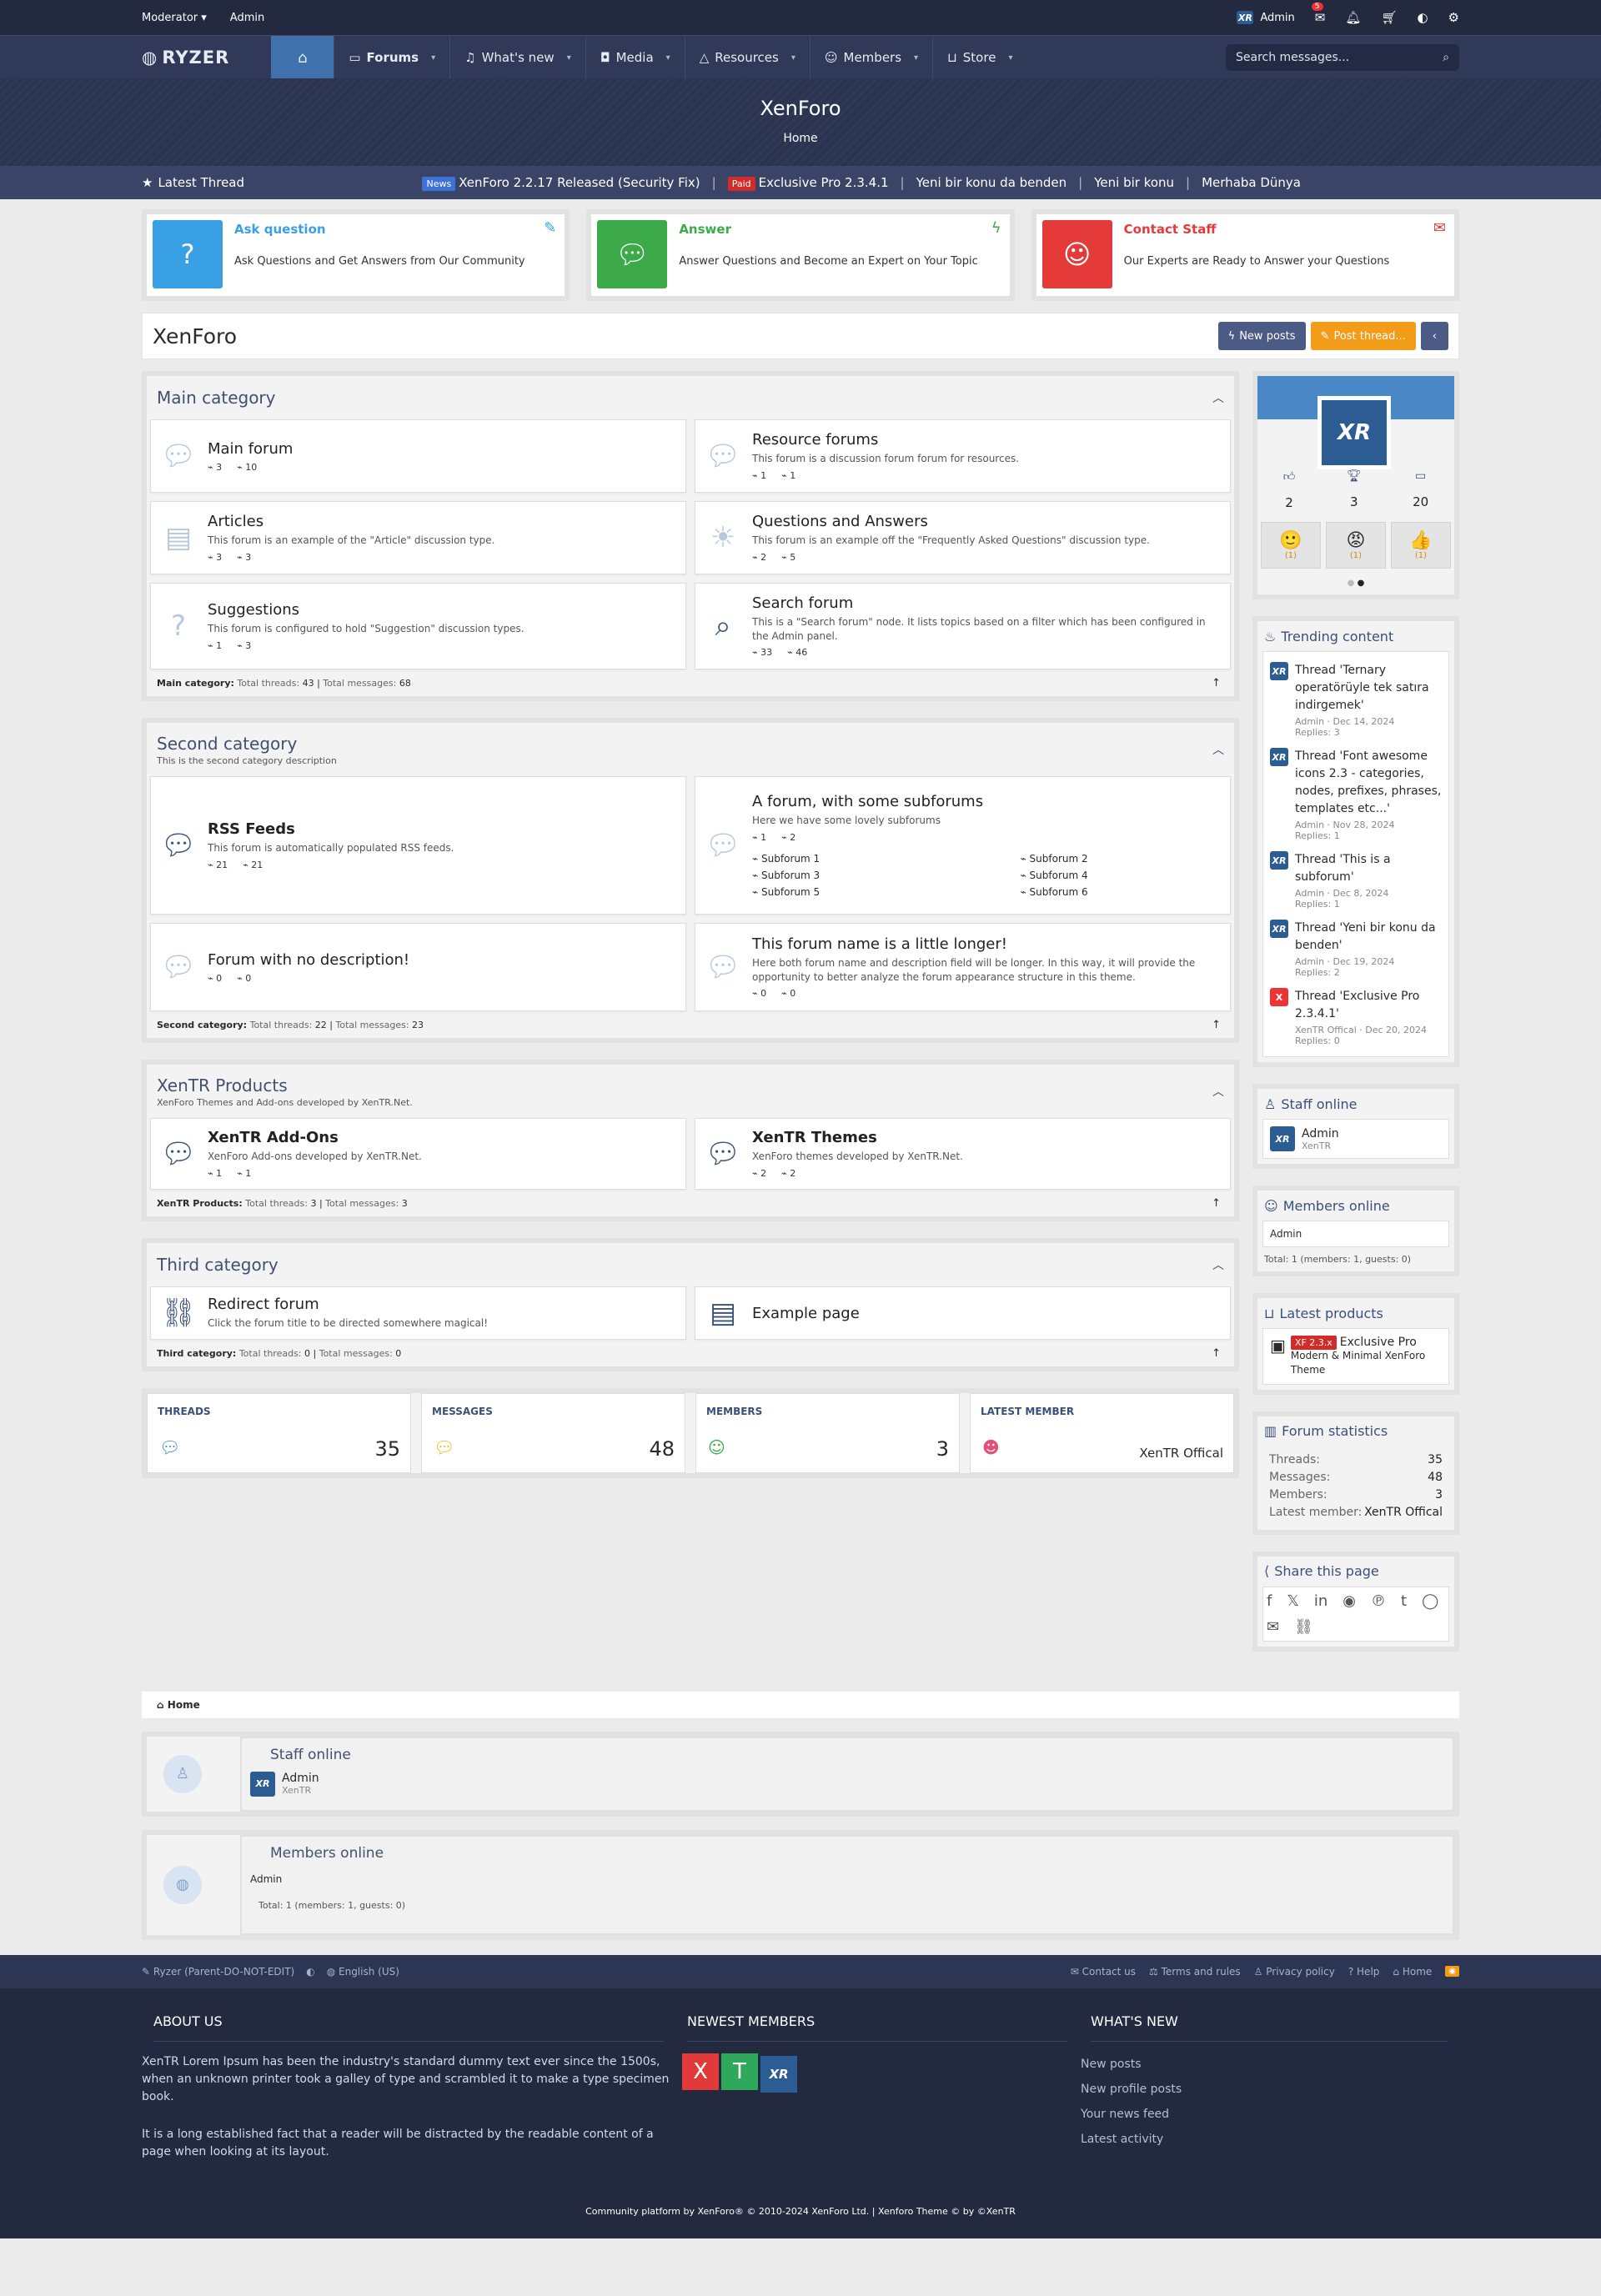 This screenshot has width=1601, height=2296. Describe the element at coordinates (1369, 868) in the screenshot. I see `trending-title: Thread 'This is a subforum'` at that location.